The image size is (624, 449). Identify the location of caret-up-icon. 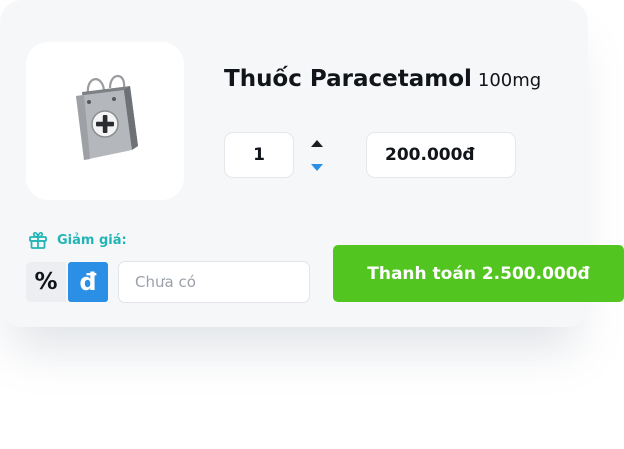
(317, 143).